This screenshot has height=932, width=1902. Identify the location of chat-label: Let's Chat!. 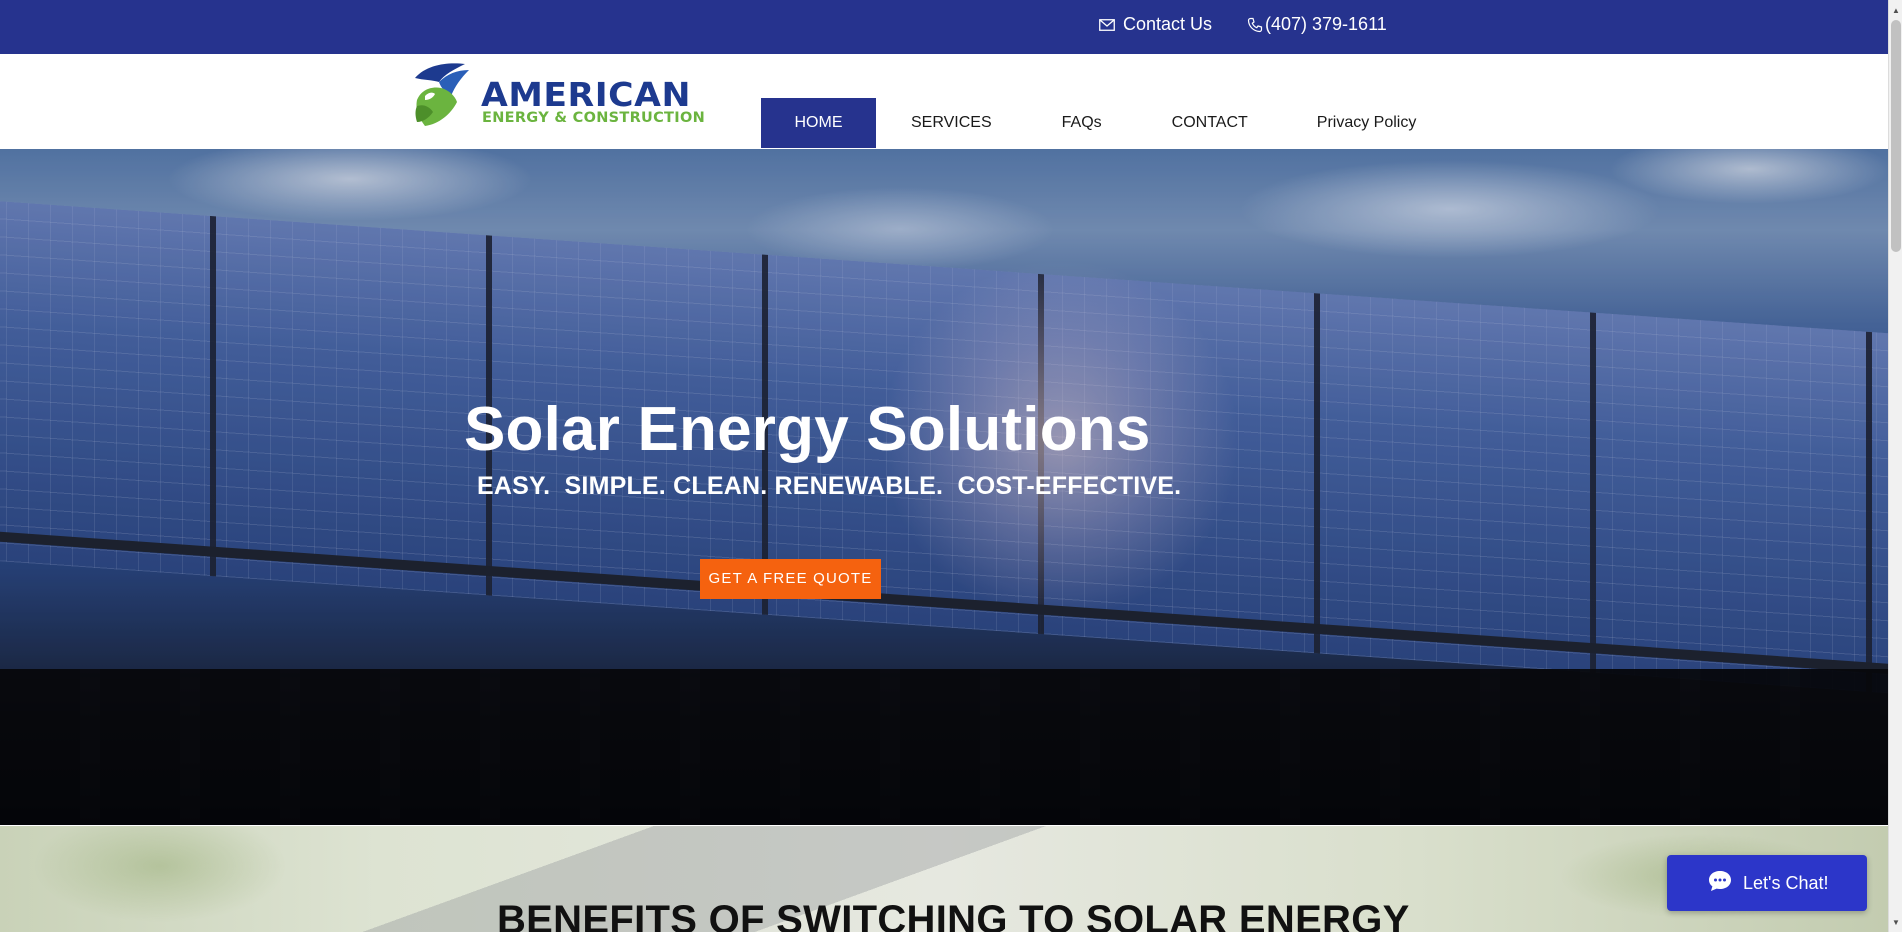
(1786, 882).